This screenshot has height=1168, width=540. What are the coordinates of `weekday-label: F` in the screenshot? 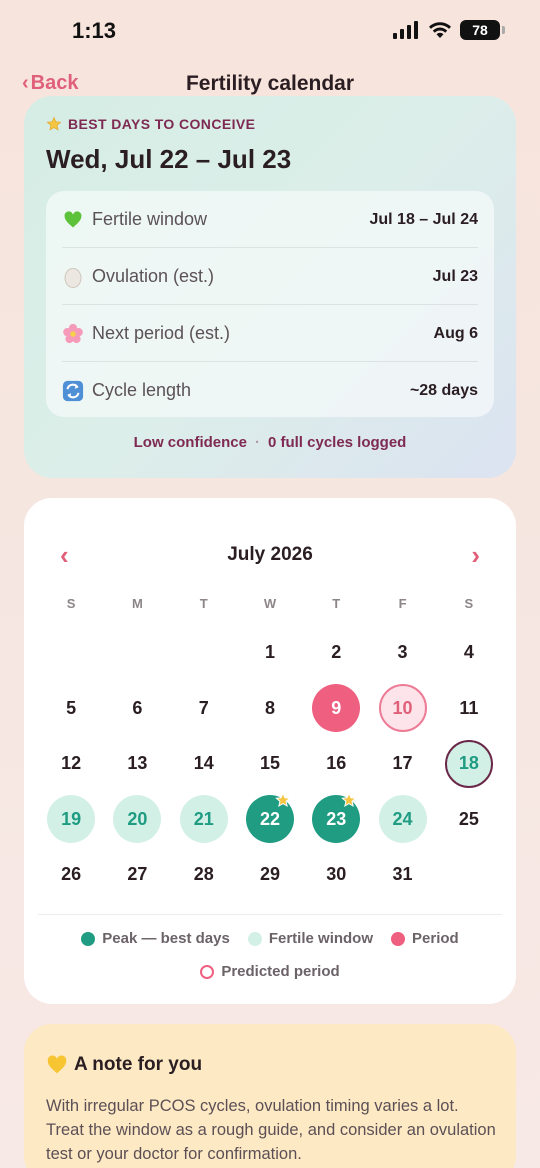 It's located at (402, 603).